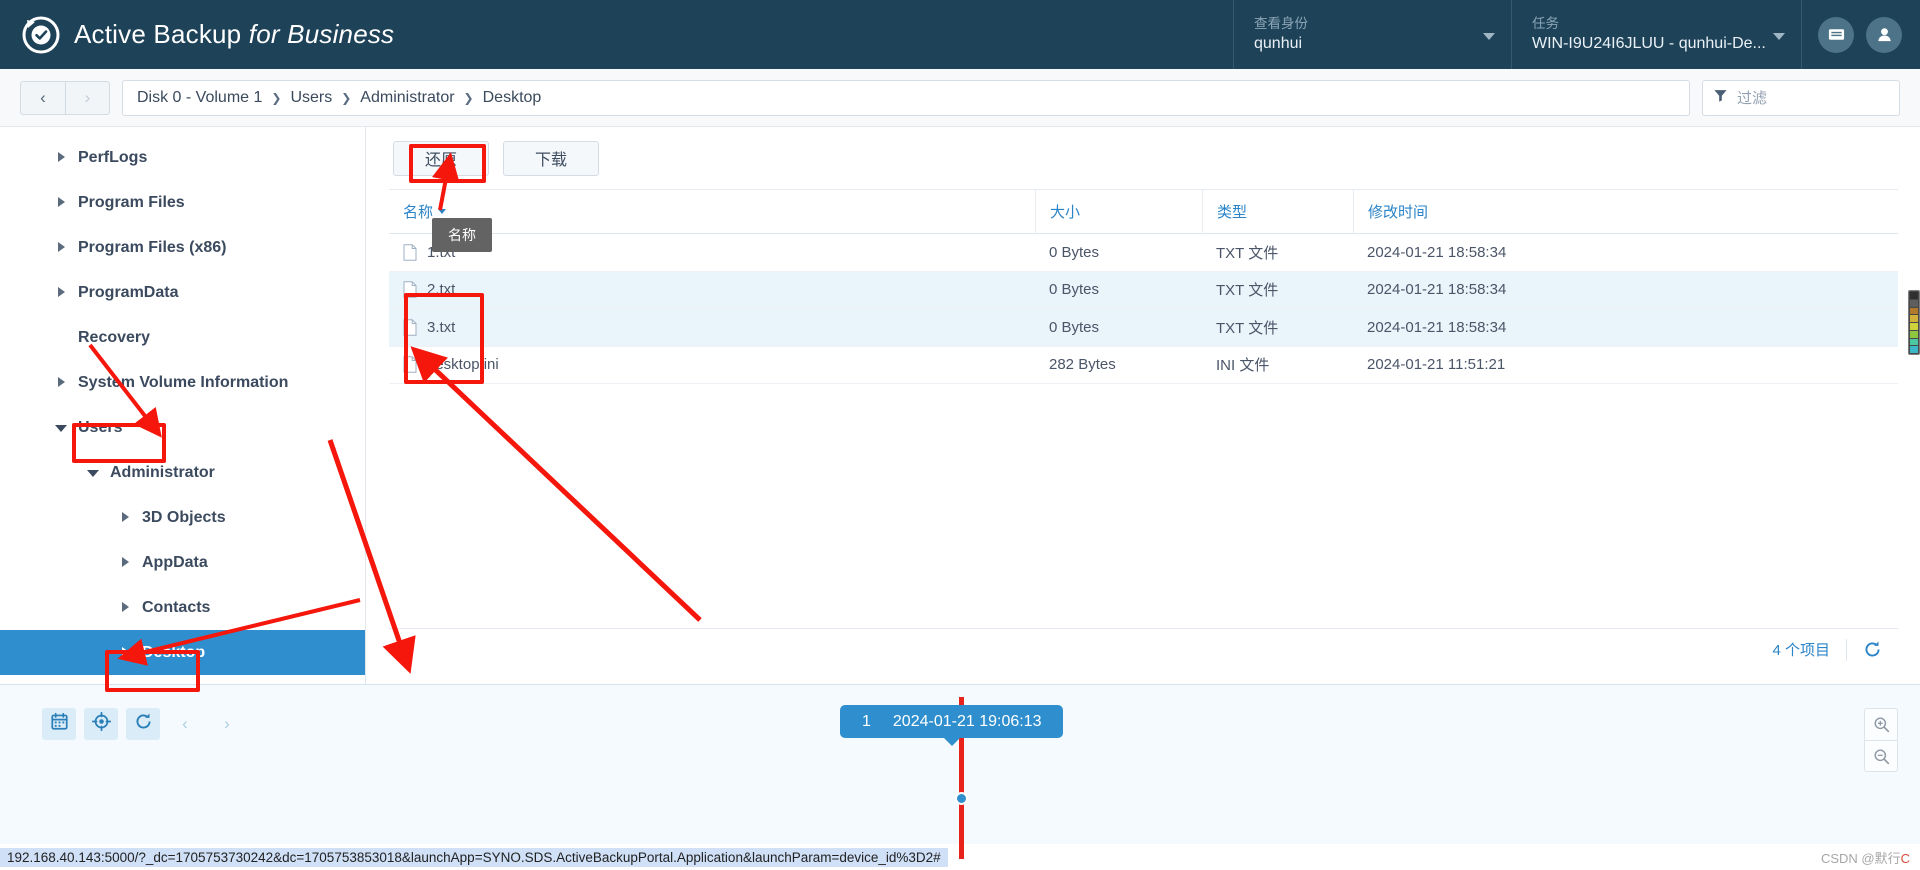 The image size is (1920, 870). I want to click on download-button: 下载, so click(551, 158).